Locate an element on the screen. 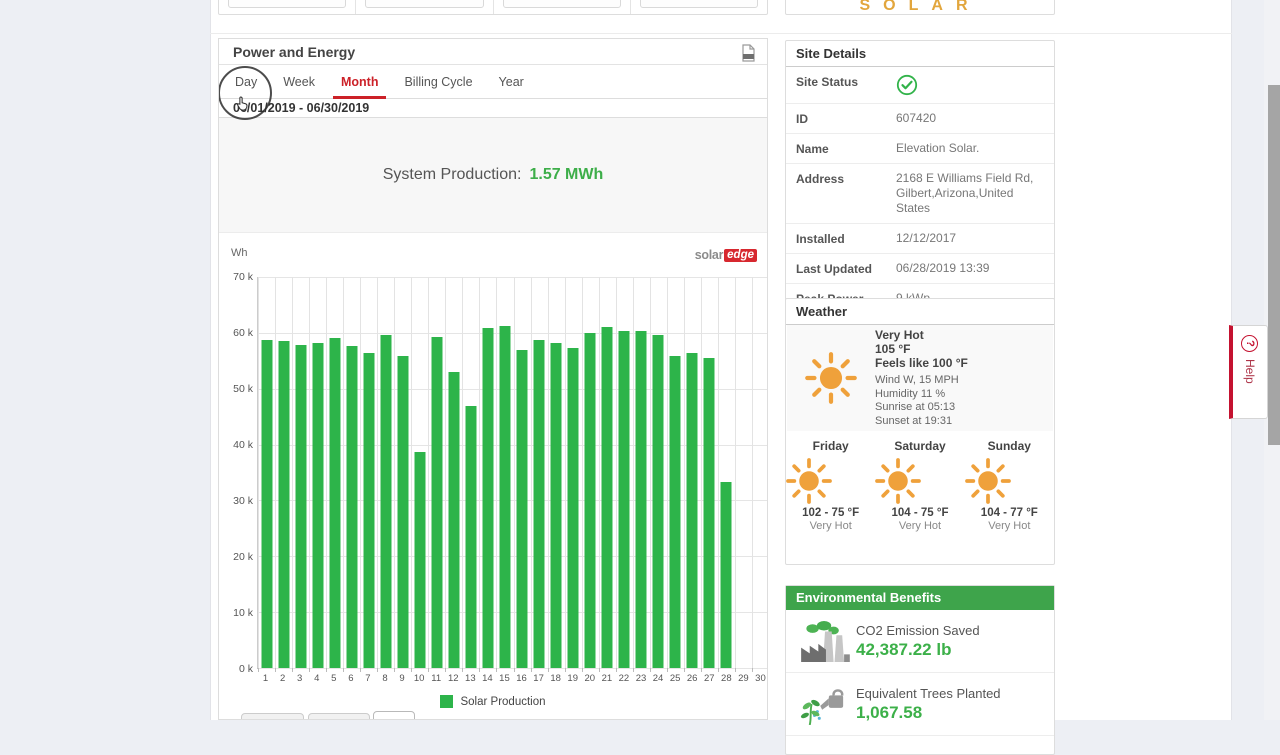  time-range-tabs: Day Week Month Billing Cycle Year is located at coordinates (493, 82).